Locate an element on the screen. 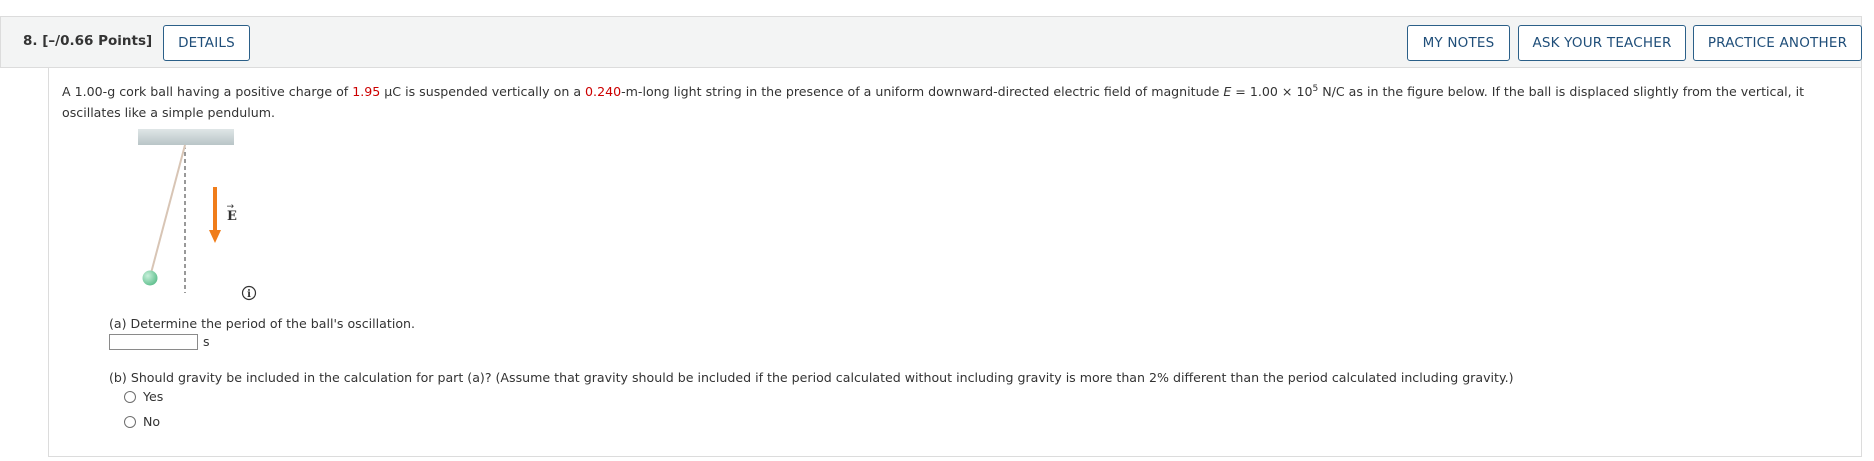  charge-value: 1.95 is located at coordinates (366, 92).